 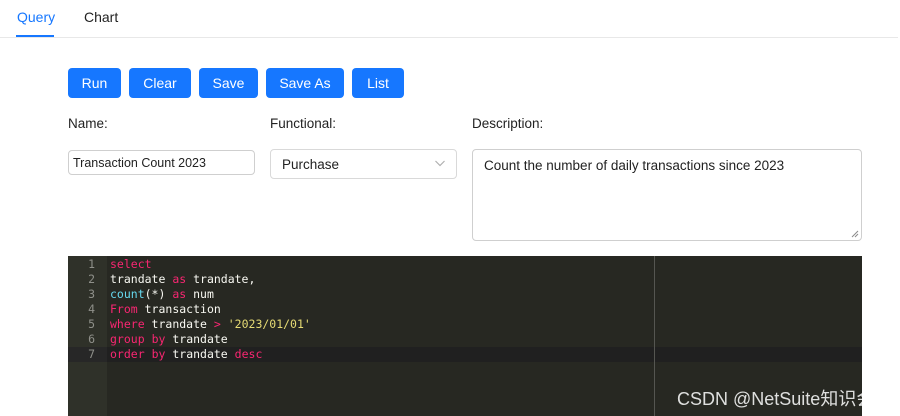 I want to click on tab-chart: Chart, so click(x=101, y=17).